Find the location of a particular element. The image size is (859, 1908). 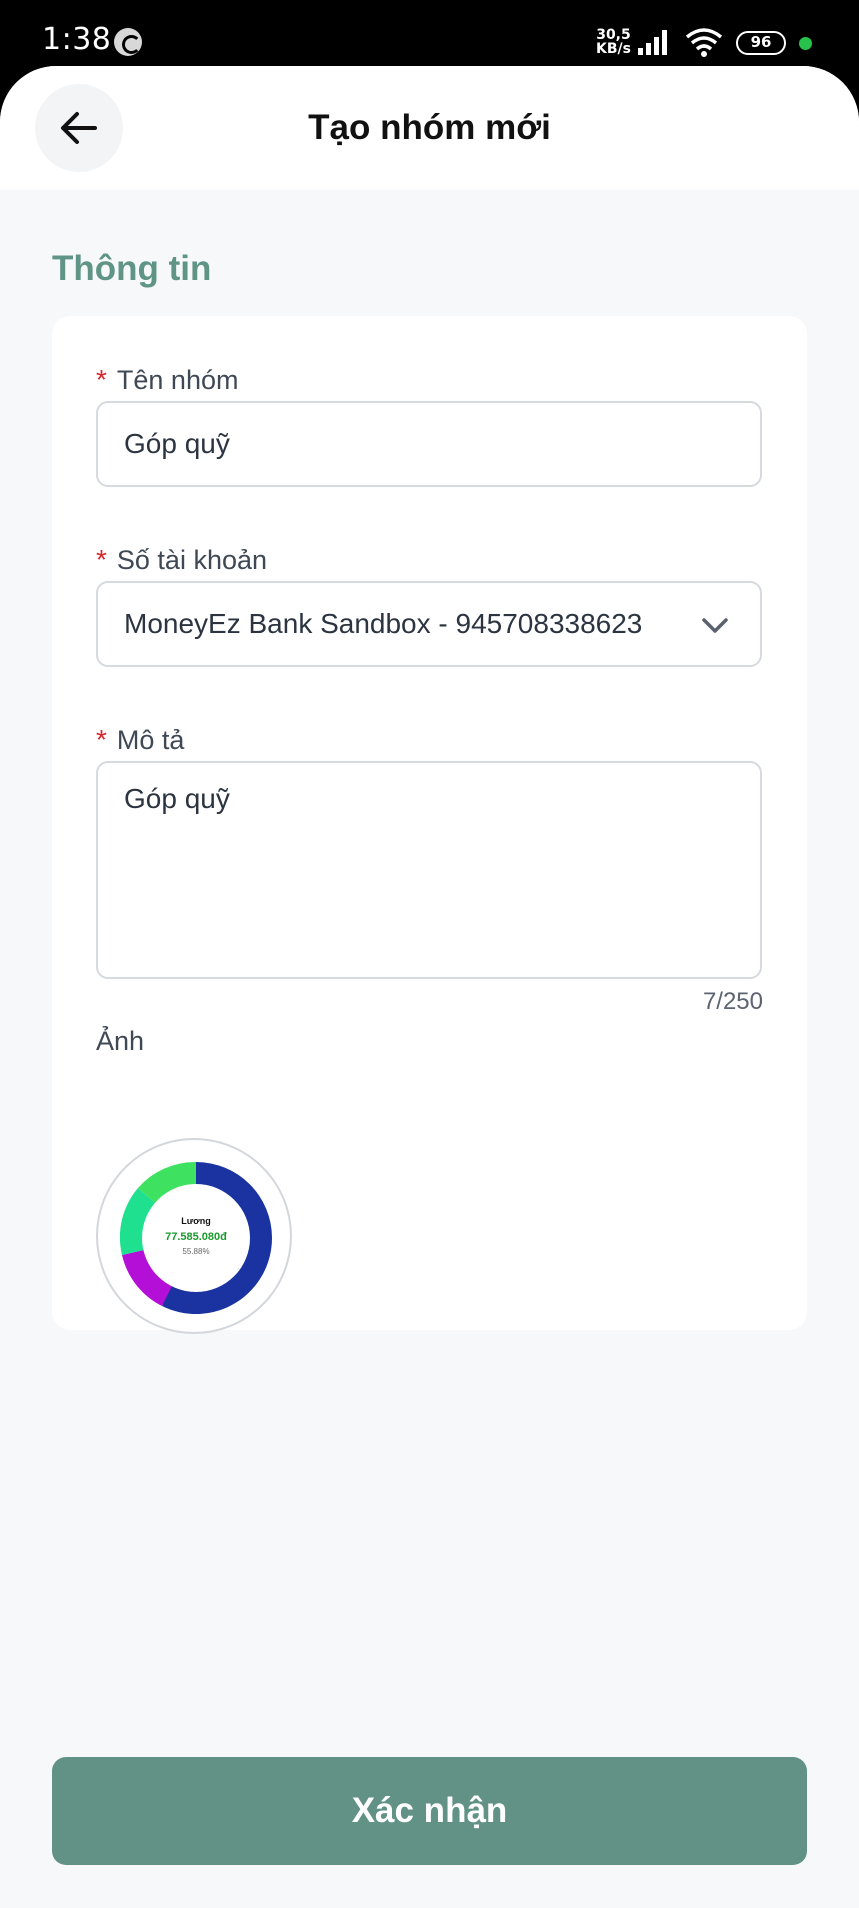

donut-amount: 77.585.080đ is located at coordinates (196, 1237).